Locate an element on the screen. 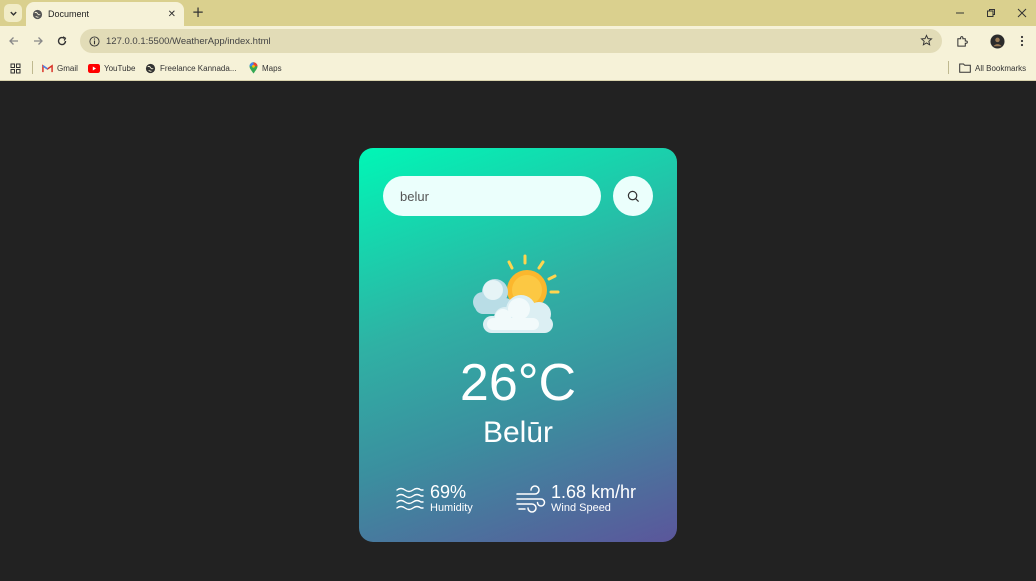 The width and height of the screenshot is (1036, 581). puzzle-icon is located at coordinates (962, 41).